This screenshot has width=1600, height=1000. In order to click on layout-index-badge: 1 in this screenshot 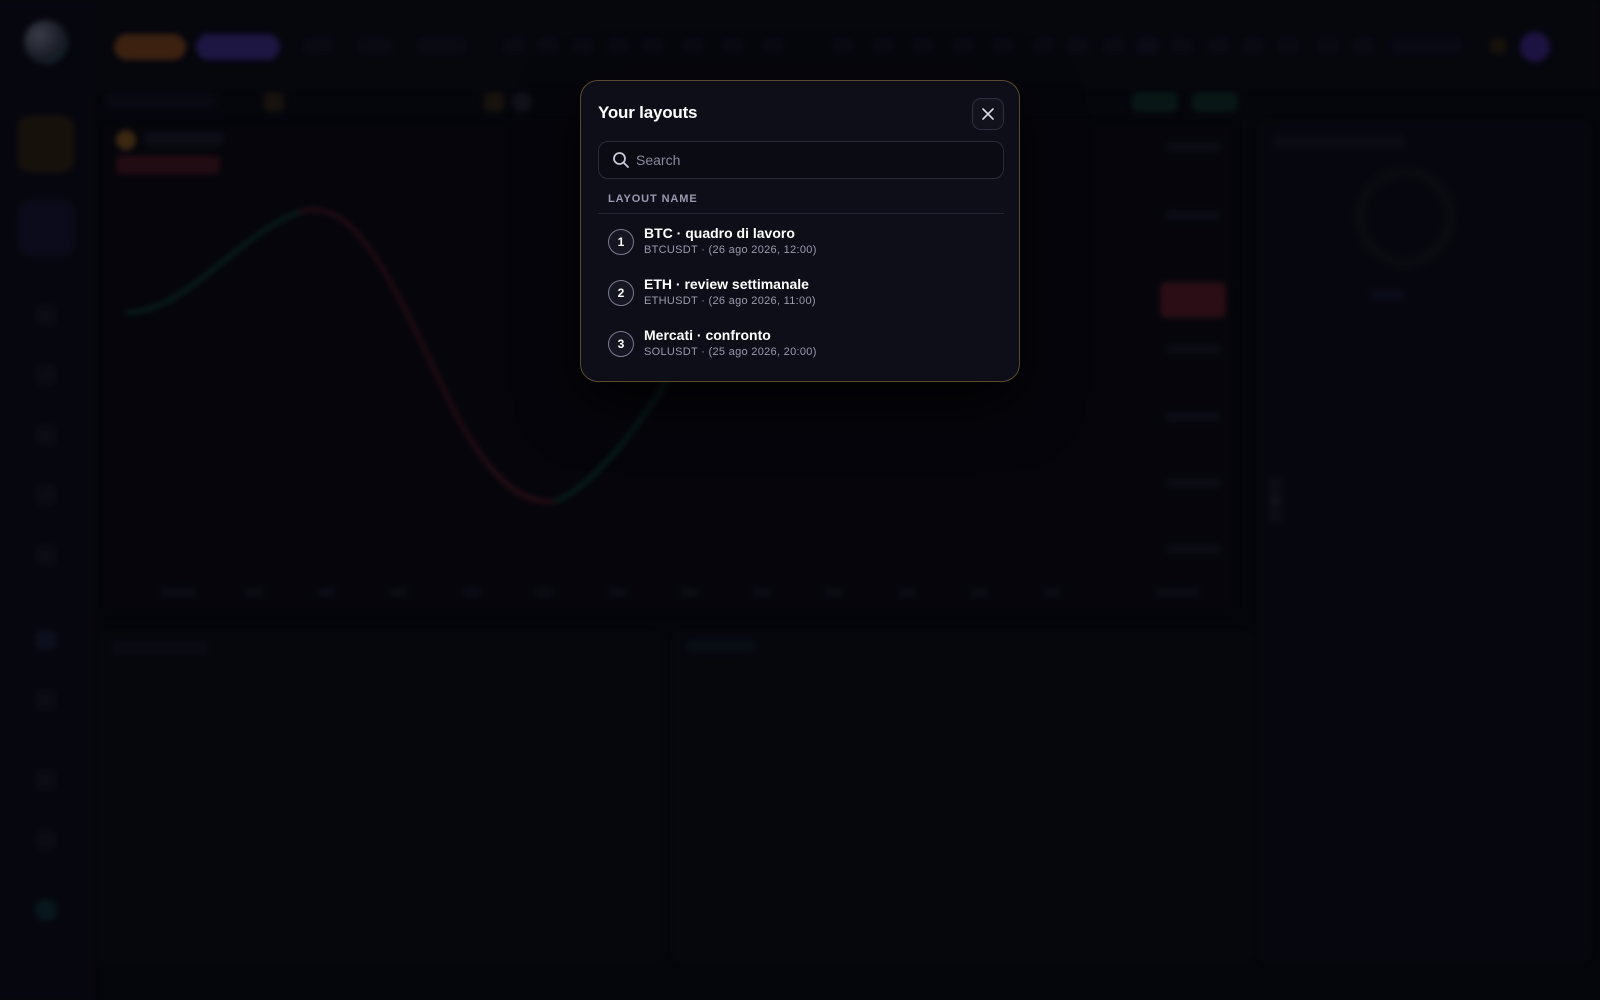, I will do `click(621, 242)`.